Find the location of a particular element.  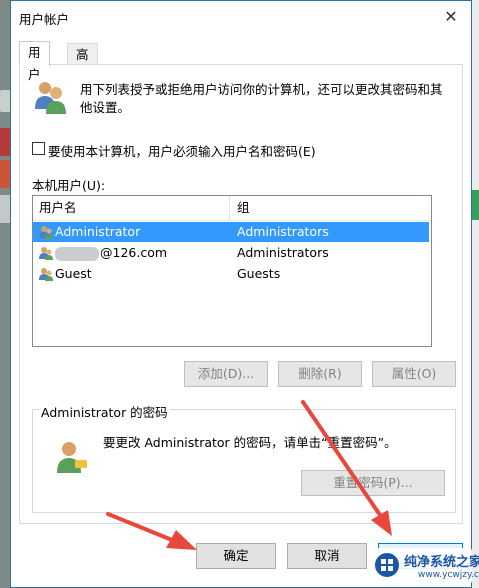

password-instructions: 要更改 Administrator 的密码，请单击“重置密码”。 is located at coordinates (250, 442).